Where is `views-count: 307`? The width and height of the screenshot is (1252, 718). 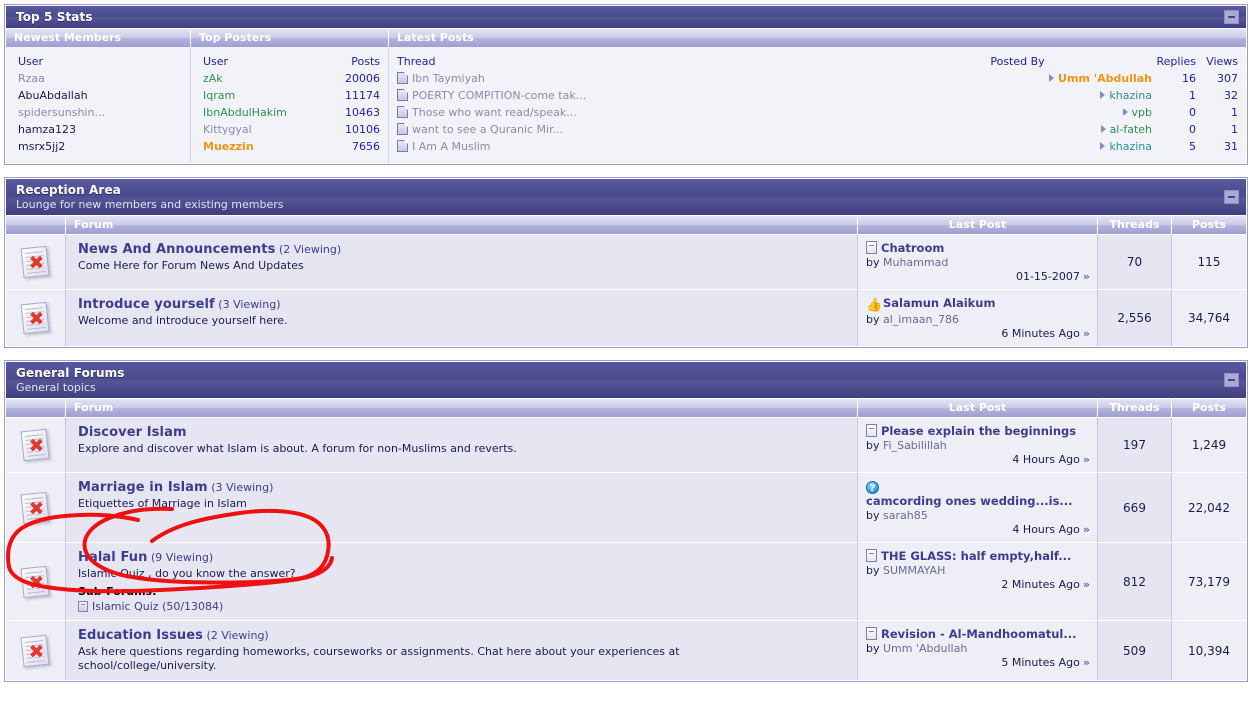
views-count: 307 is located at coordinates (1227, 78).